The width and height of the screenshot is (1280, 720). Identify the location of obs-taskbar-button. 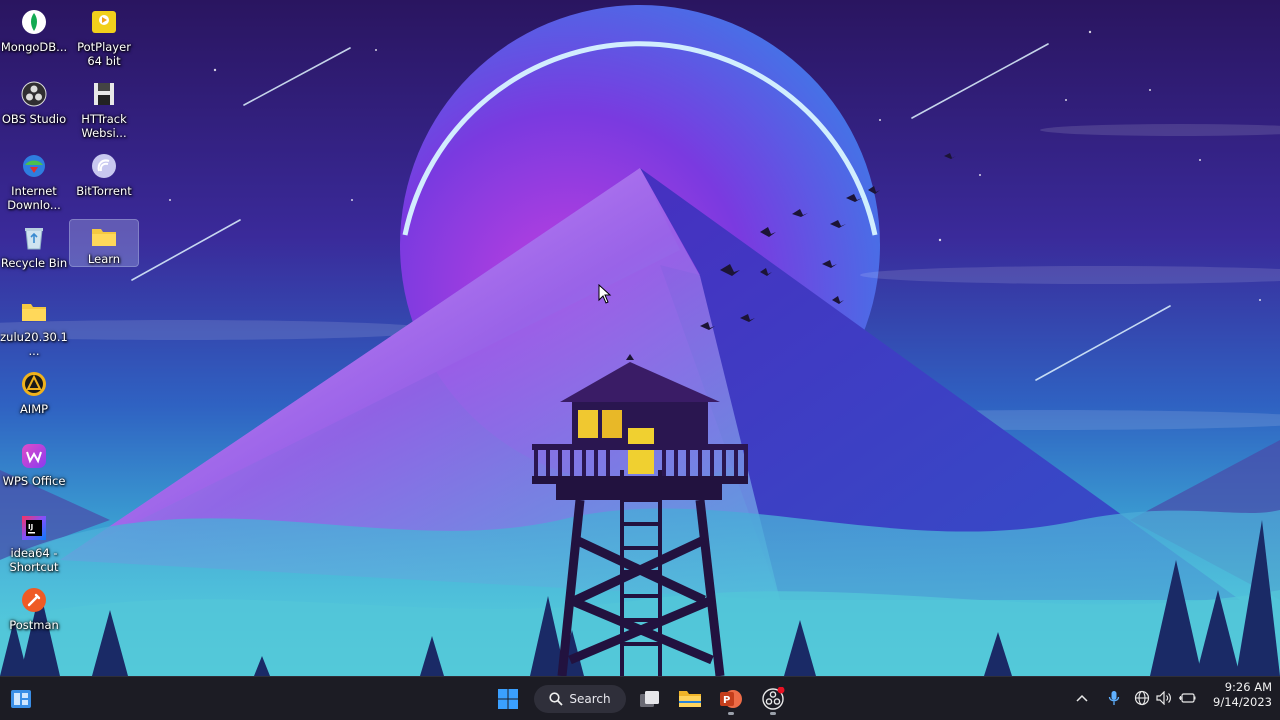
(773, 699).